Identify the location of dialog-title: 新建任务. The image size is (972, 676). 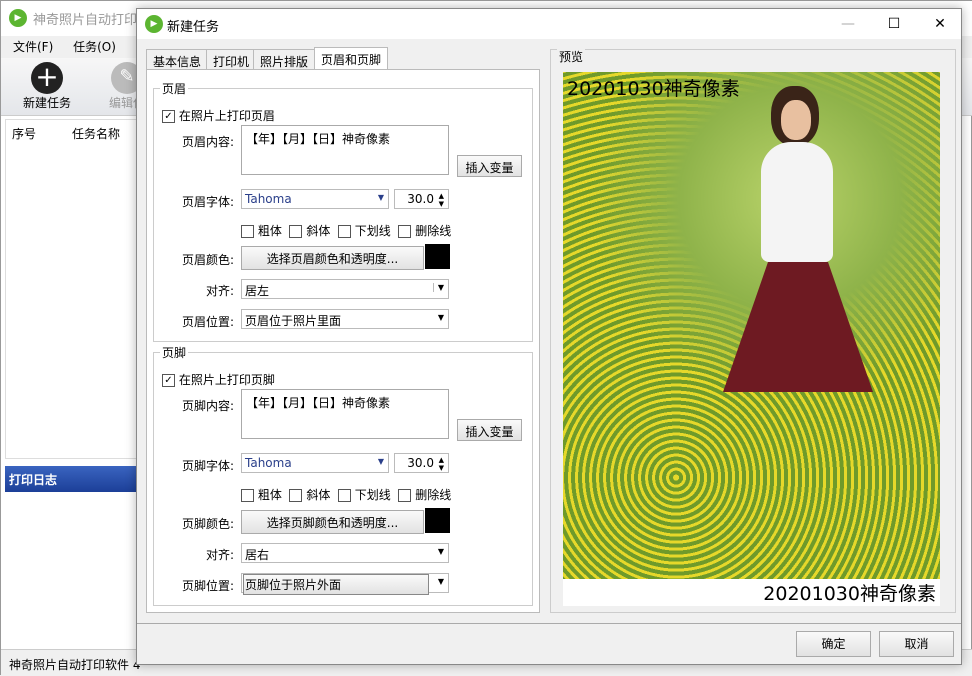
(193, 27).